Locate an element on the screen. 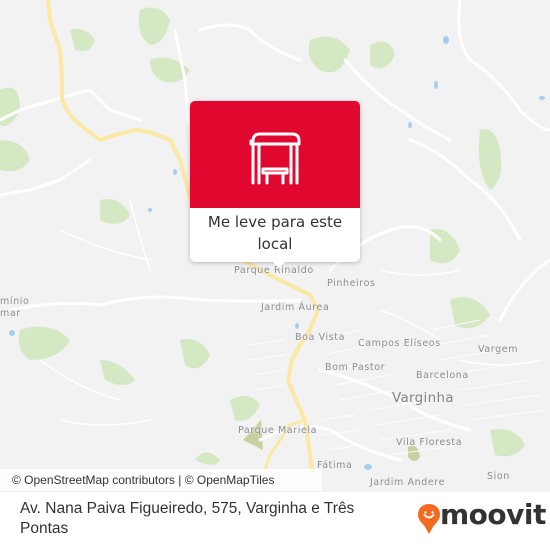  place-label-jardim-andere: Jardim Andere is located at coordinates (408, 482).